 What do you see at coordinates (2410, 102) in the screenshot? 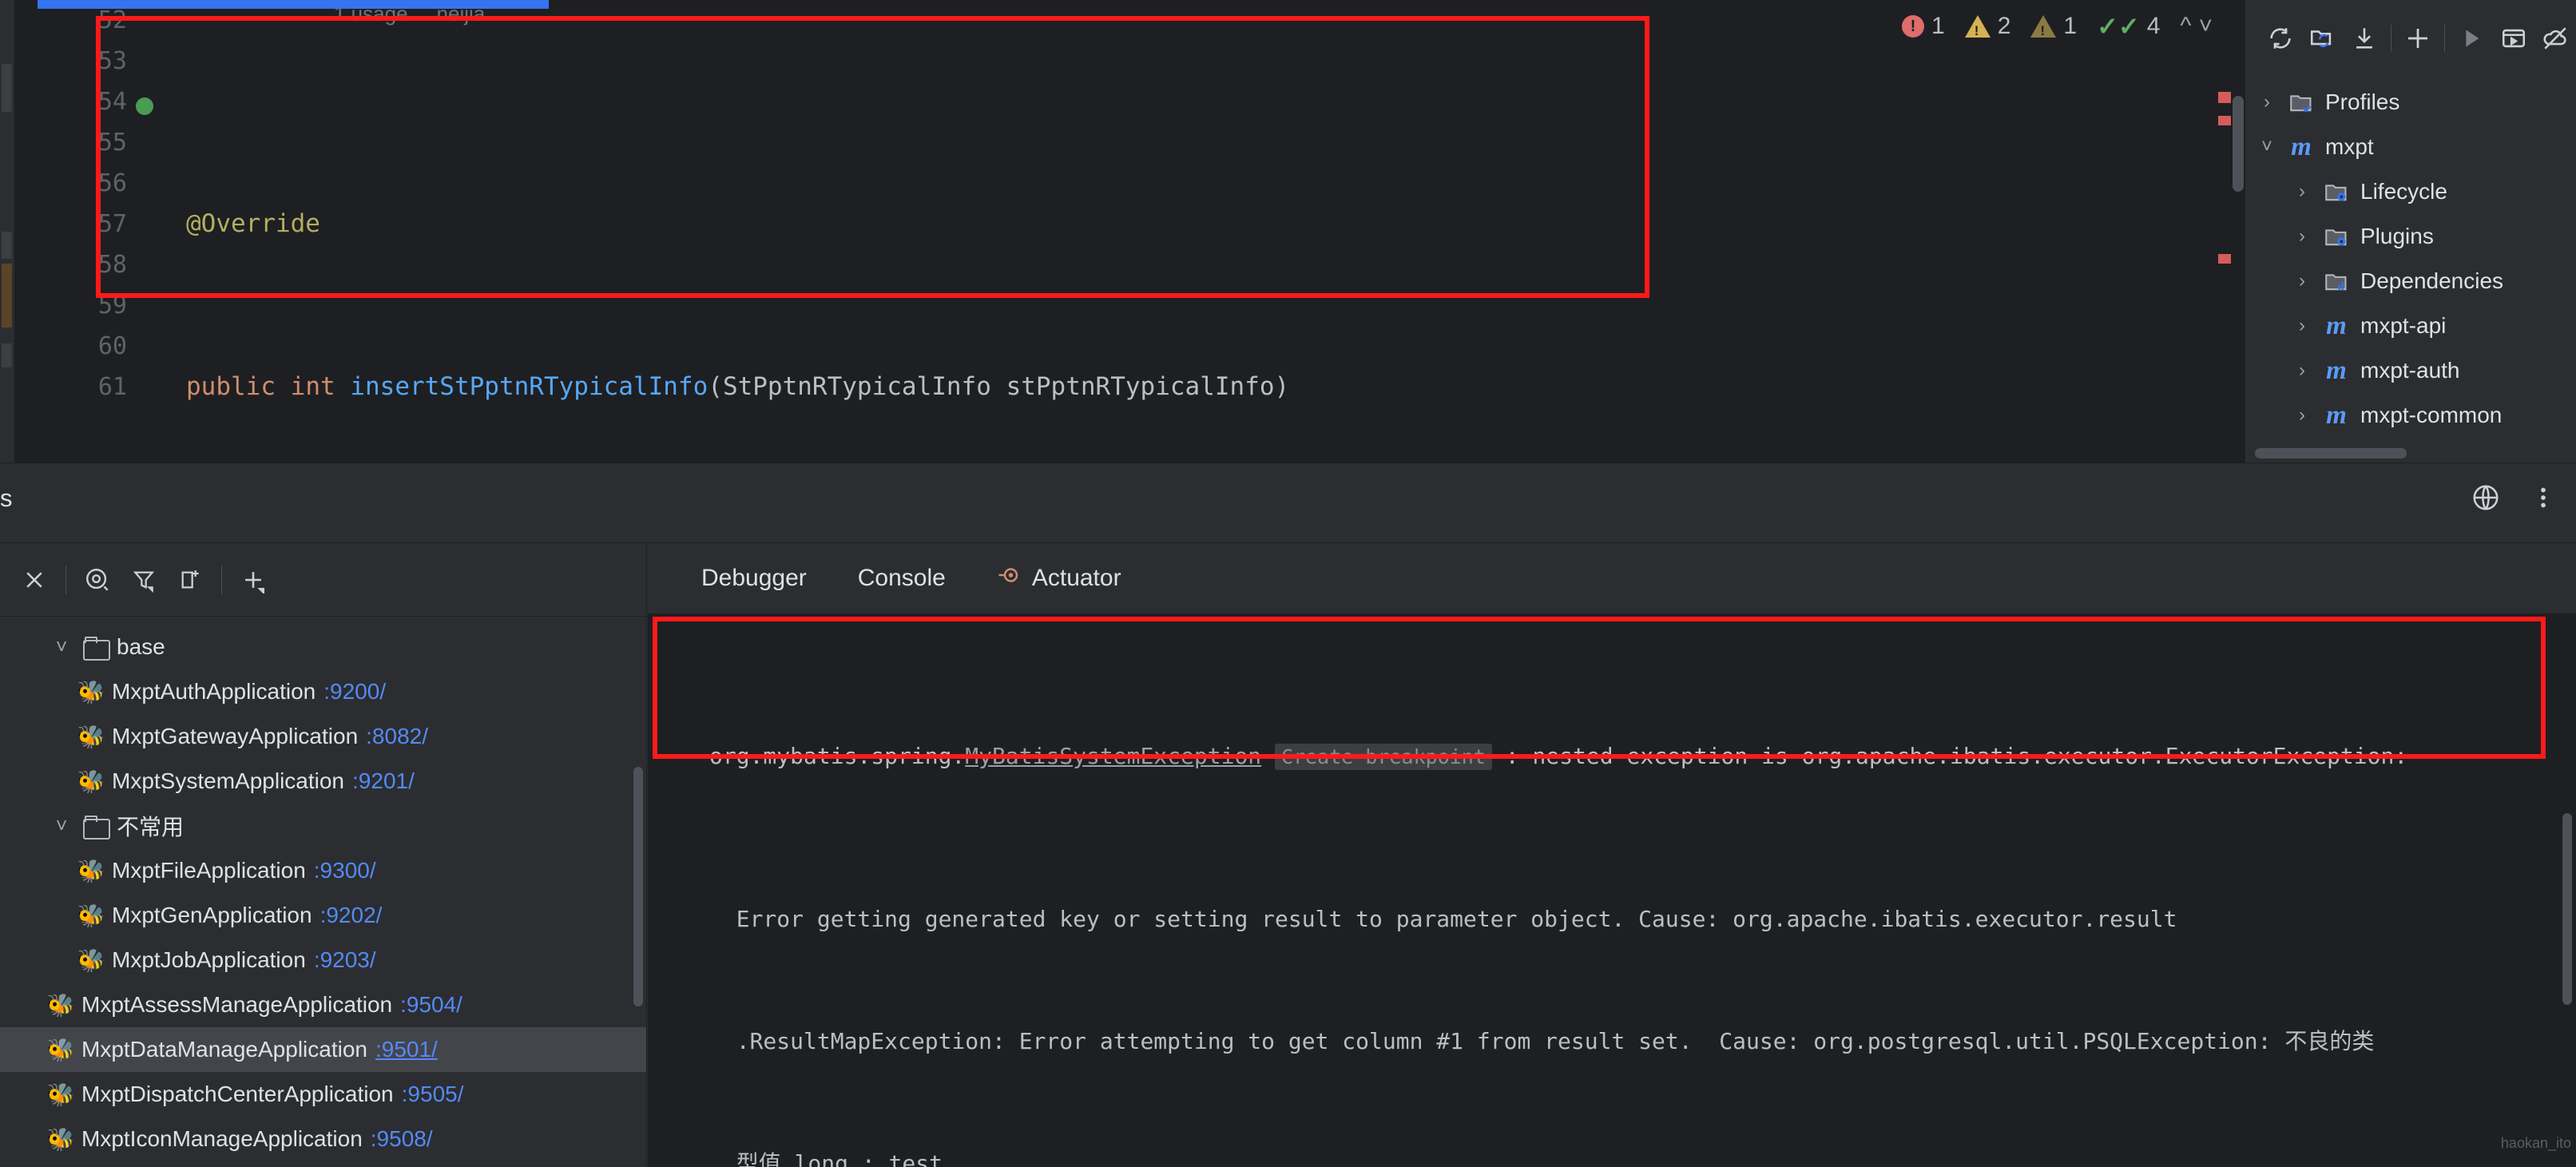
I see `maven-tree-item-profiles: › Profiles` at bounding box center [2410, 102].